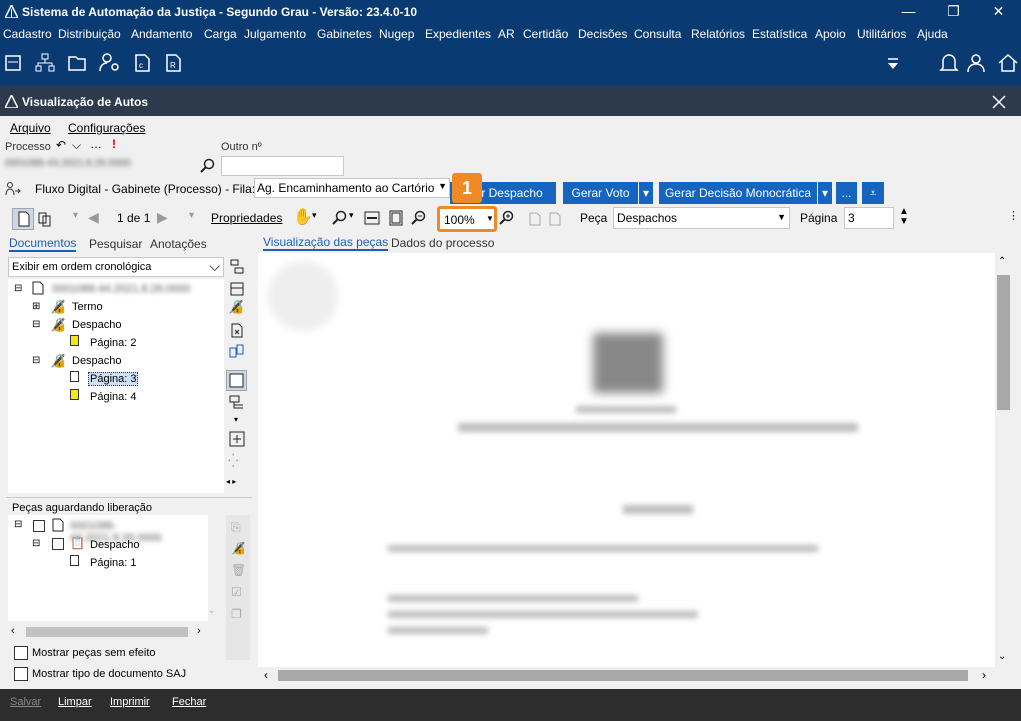 The image size is (1021, 721). What do you see at coordinates (869, 218) in the screenshot?
I see `pagina-input: 3` at bounding box center [869, 218].